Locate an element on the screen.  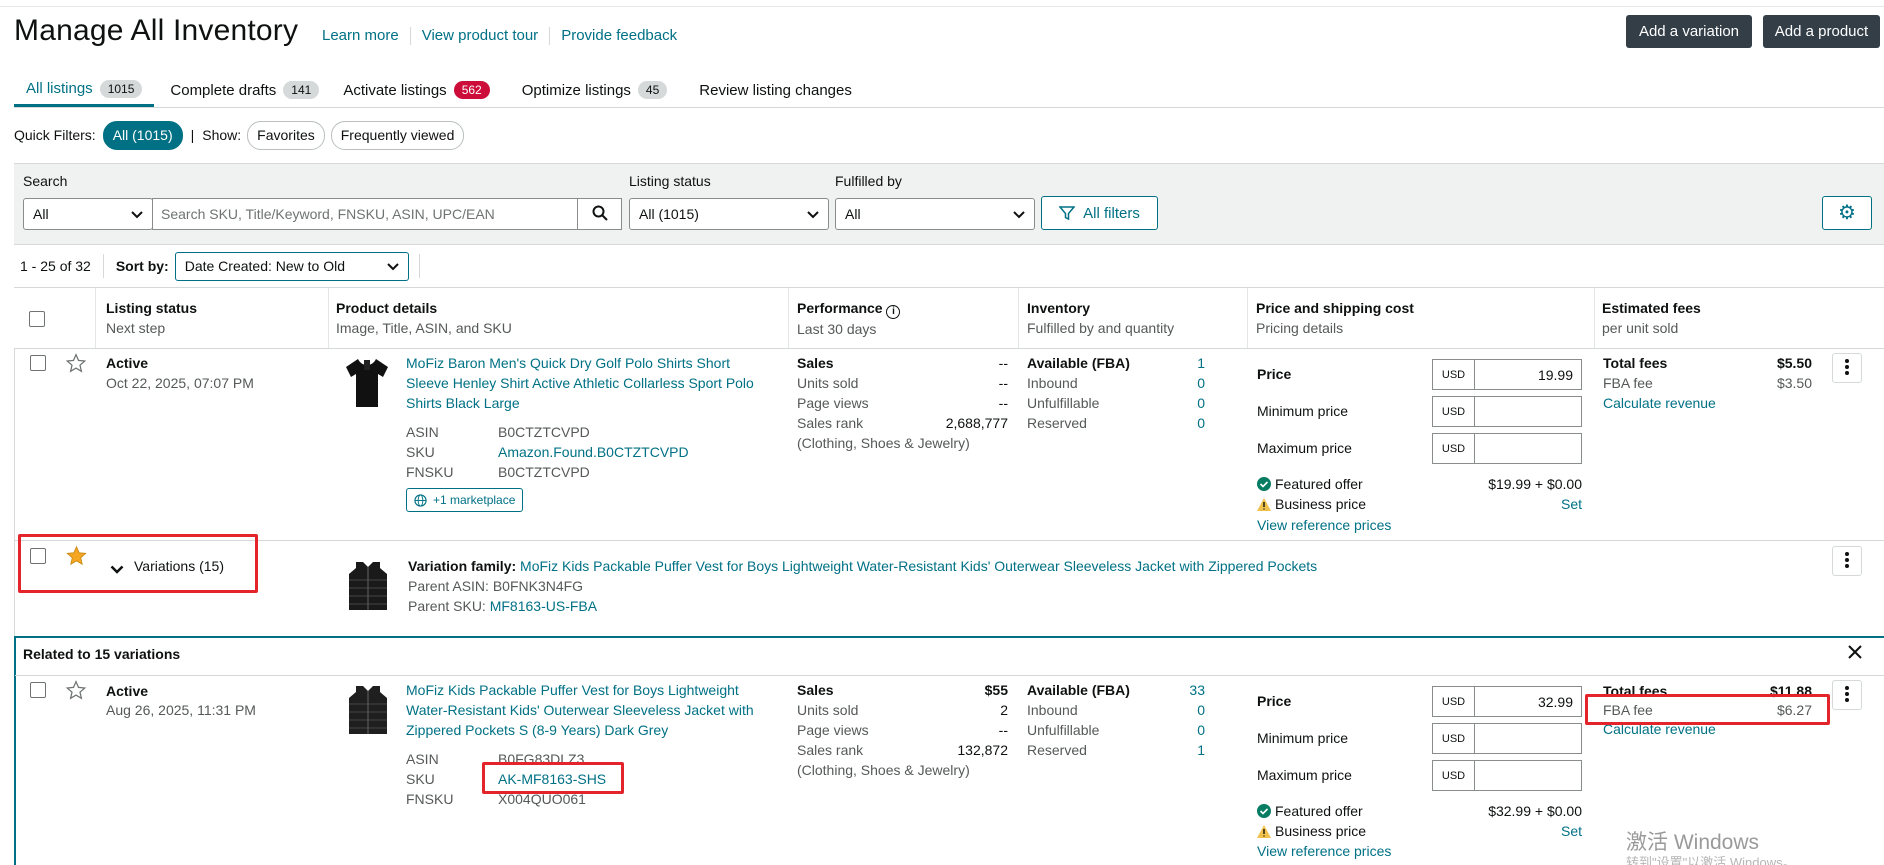
units-sold-label: Units sold is located at coordinates (828, 710).